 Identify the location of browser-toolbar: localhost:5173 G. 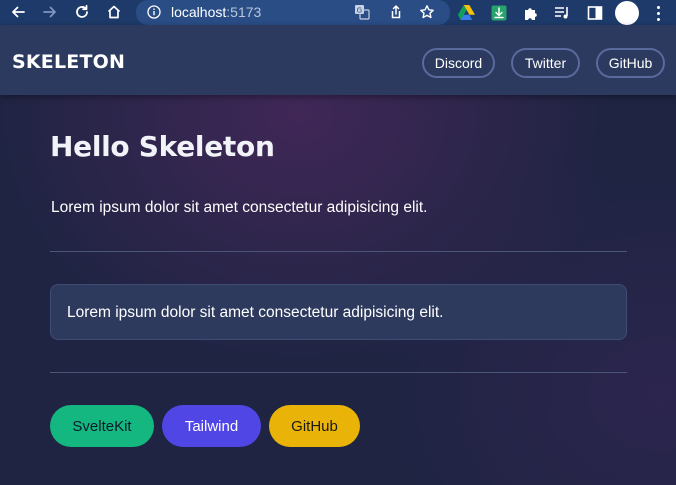
(338, 12).